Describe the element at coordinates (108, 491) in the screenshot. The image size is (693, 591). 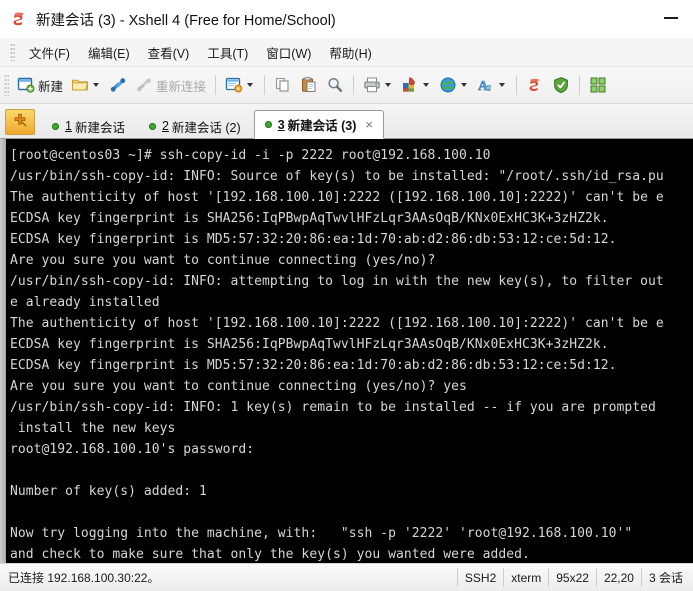
I see `terminal-line: Number of key(s) added: 1` at that location.